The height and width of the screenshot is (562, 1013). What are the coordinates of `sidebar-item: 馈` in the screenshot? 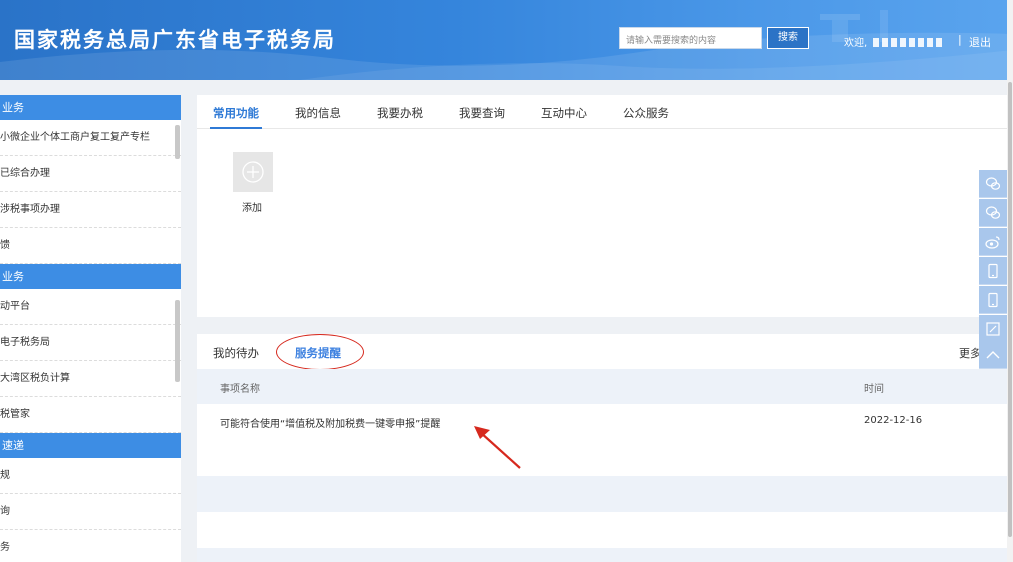 It's located at (90, 246).